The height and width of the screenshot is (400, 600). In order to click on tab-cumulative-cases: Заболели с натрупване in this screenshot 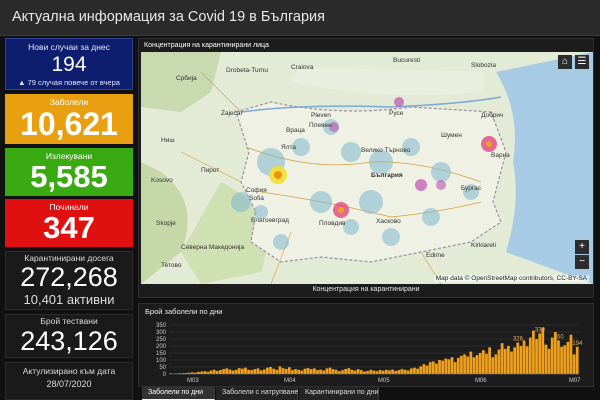, I will do `click(257, 393)`.